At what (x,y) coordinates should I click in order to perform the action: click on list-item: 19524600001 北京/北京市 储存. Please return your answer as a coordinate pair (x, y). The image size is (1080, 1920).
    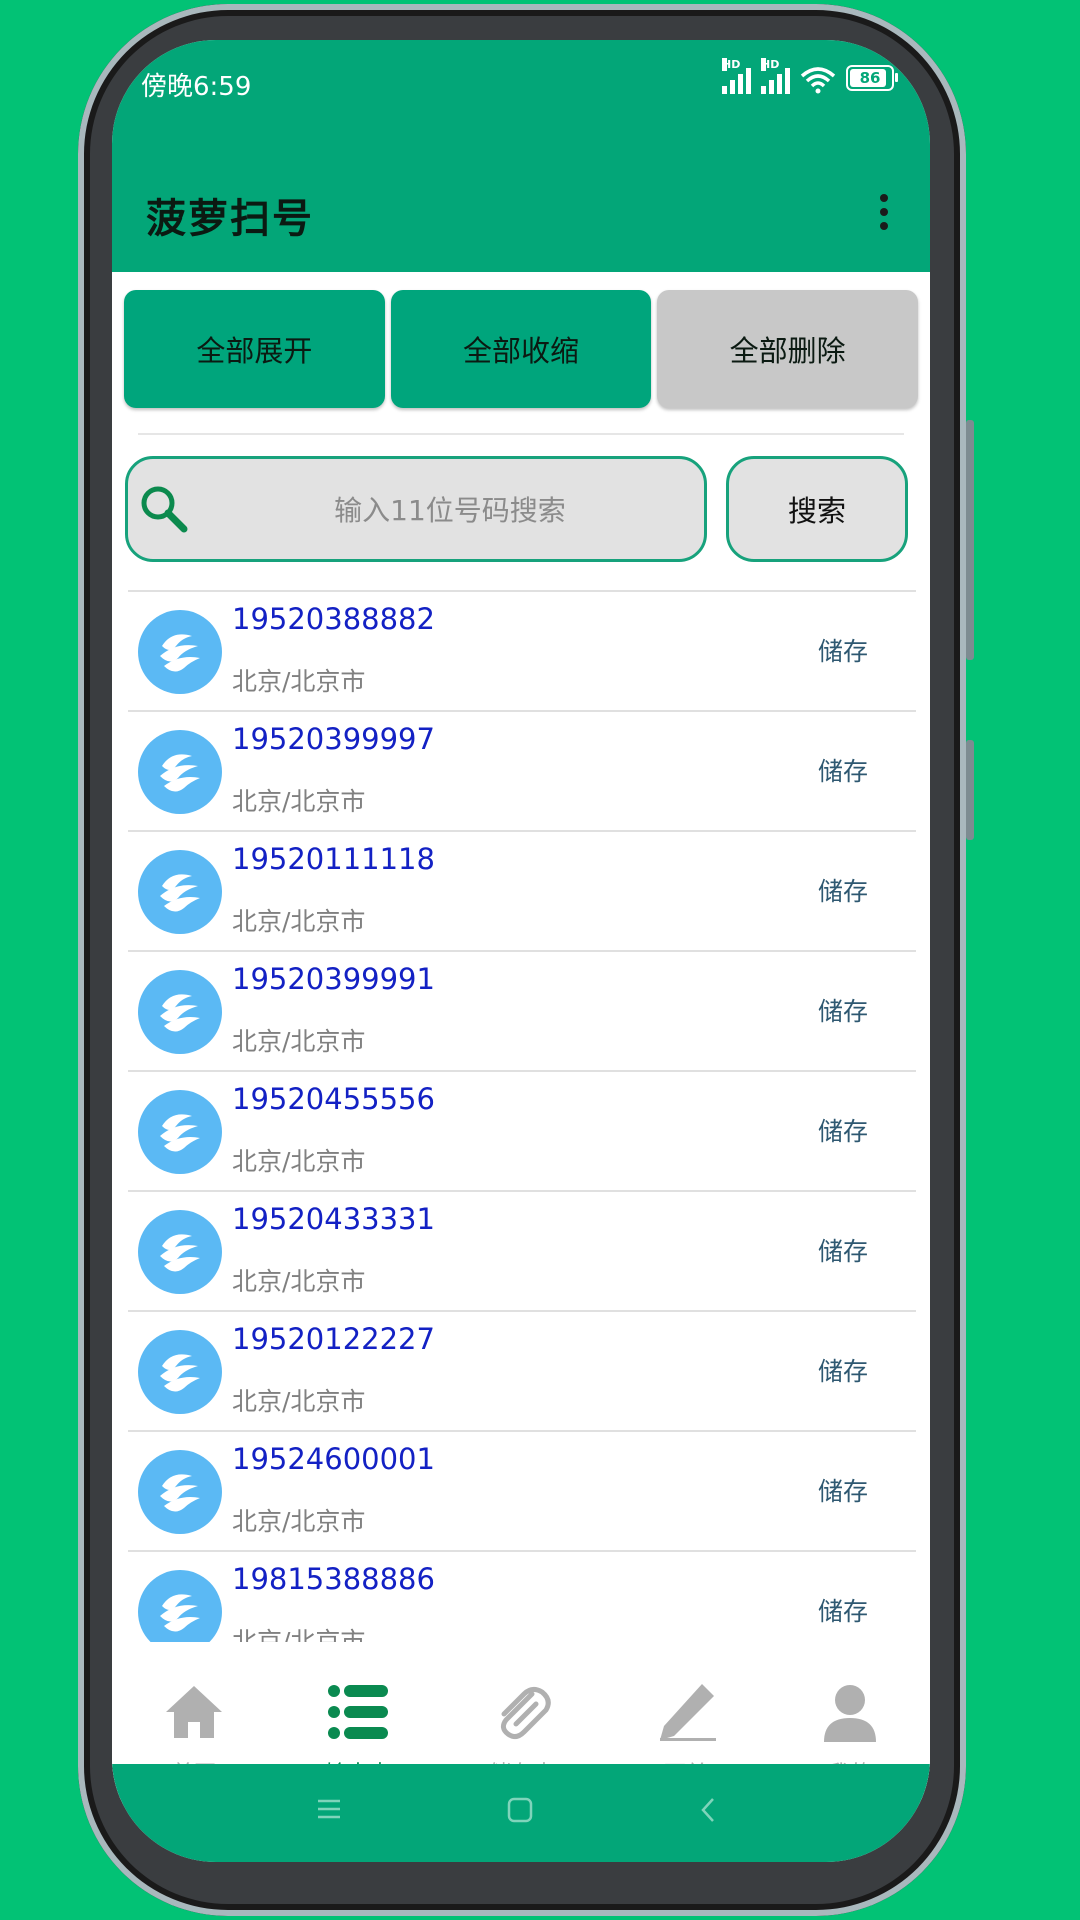
    Looking at the image, I should click on (522, 1490).